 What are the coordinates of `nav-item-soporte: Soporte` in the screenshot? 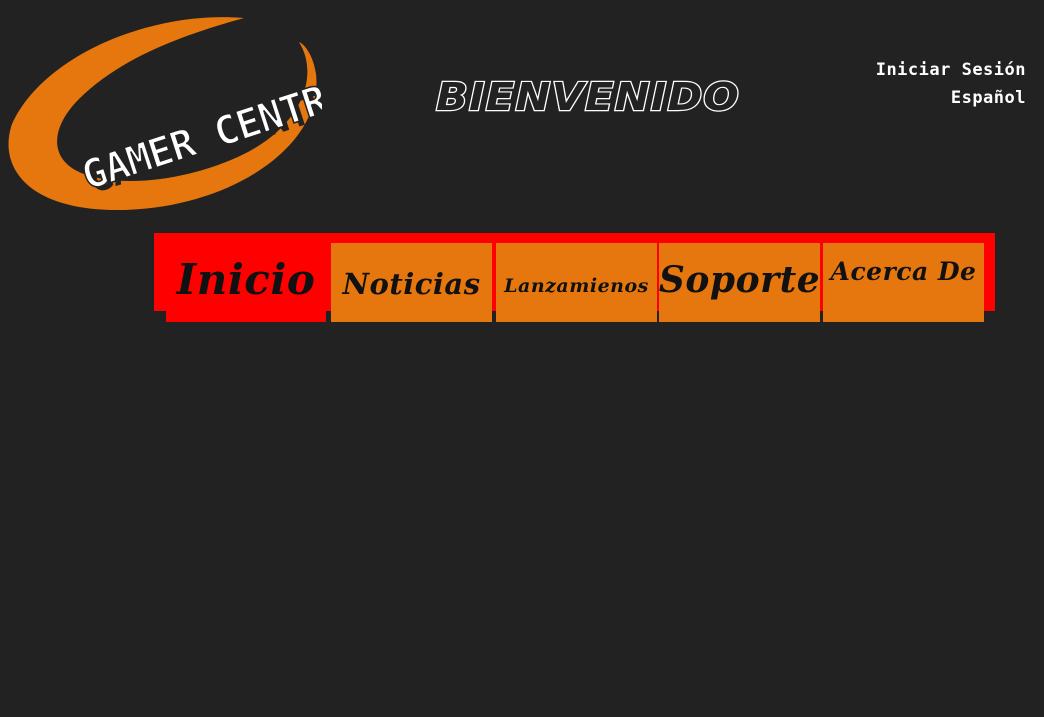 It's located at (739, 282).